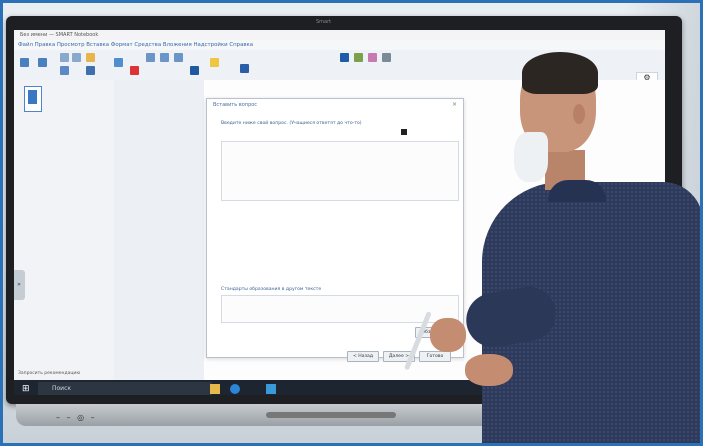 The width and height of the screenshot is (703, 446). What do you see at coordinates (125, 388) in the screenshot?
I see `taskbar-search: Поиск` at bounding box center [125, 388].